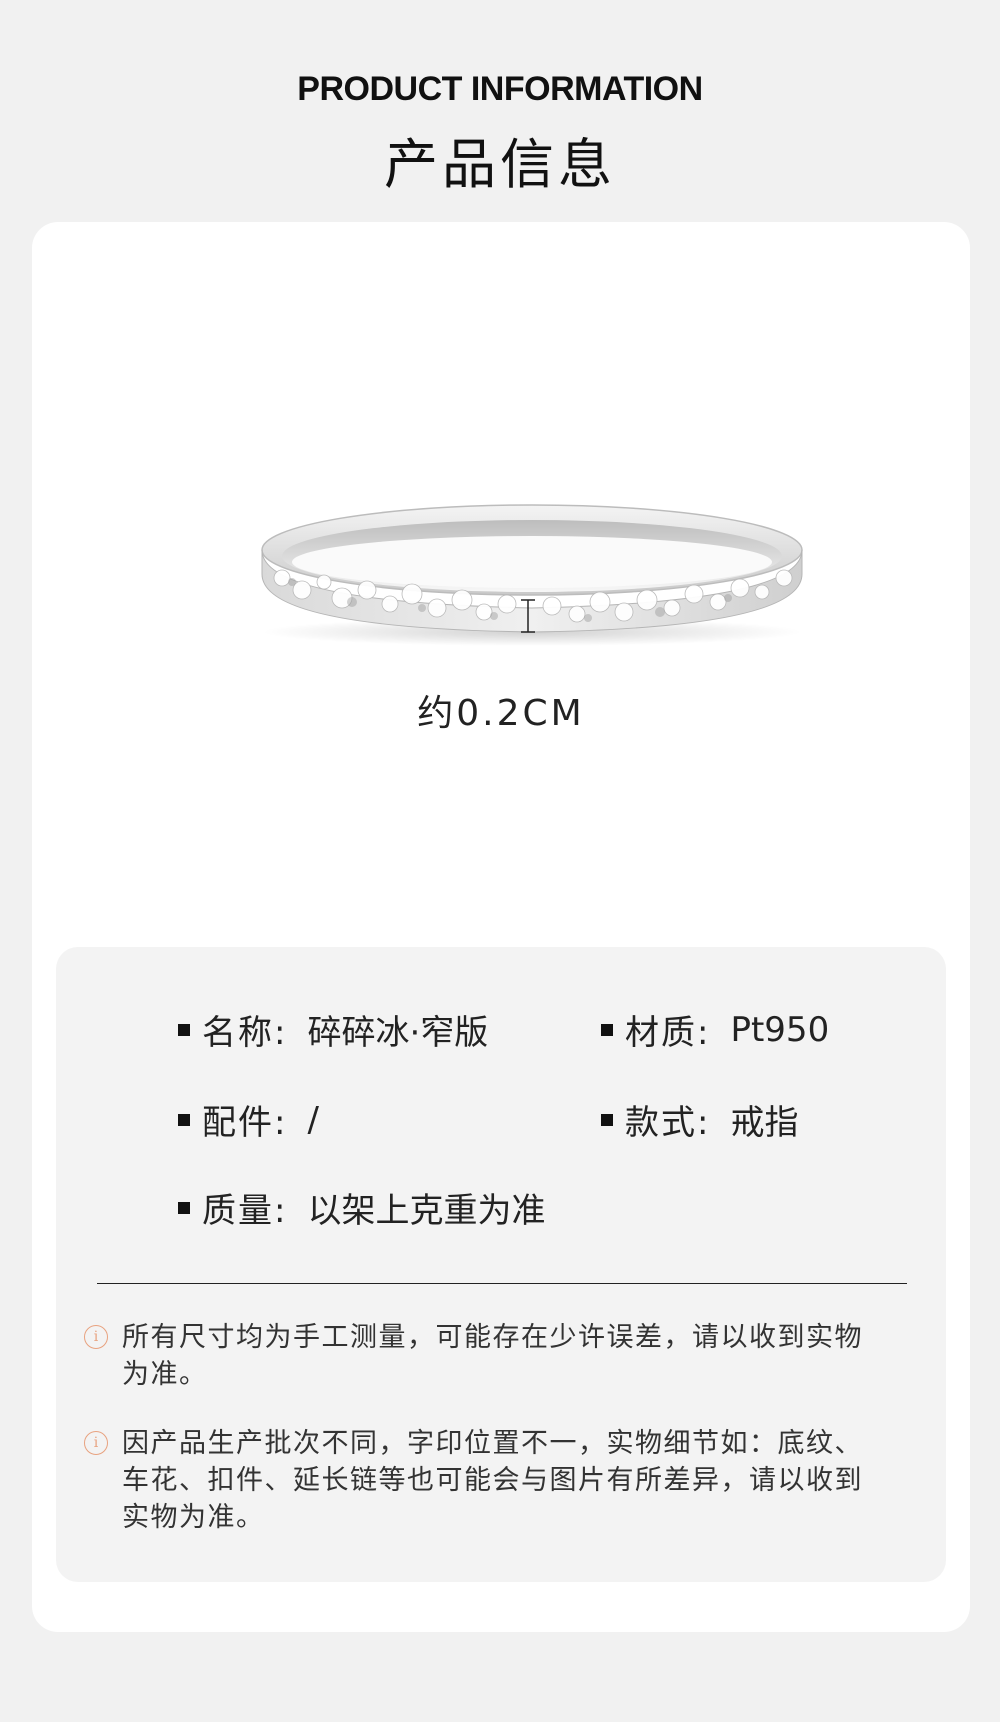  Describe the element at coordinates (780, 1029) in the screenshot. I see `spec-material-value: Pt950` at that location.